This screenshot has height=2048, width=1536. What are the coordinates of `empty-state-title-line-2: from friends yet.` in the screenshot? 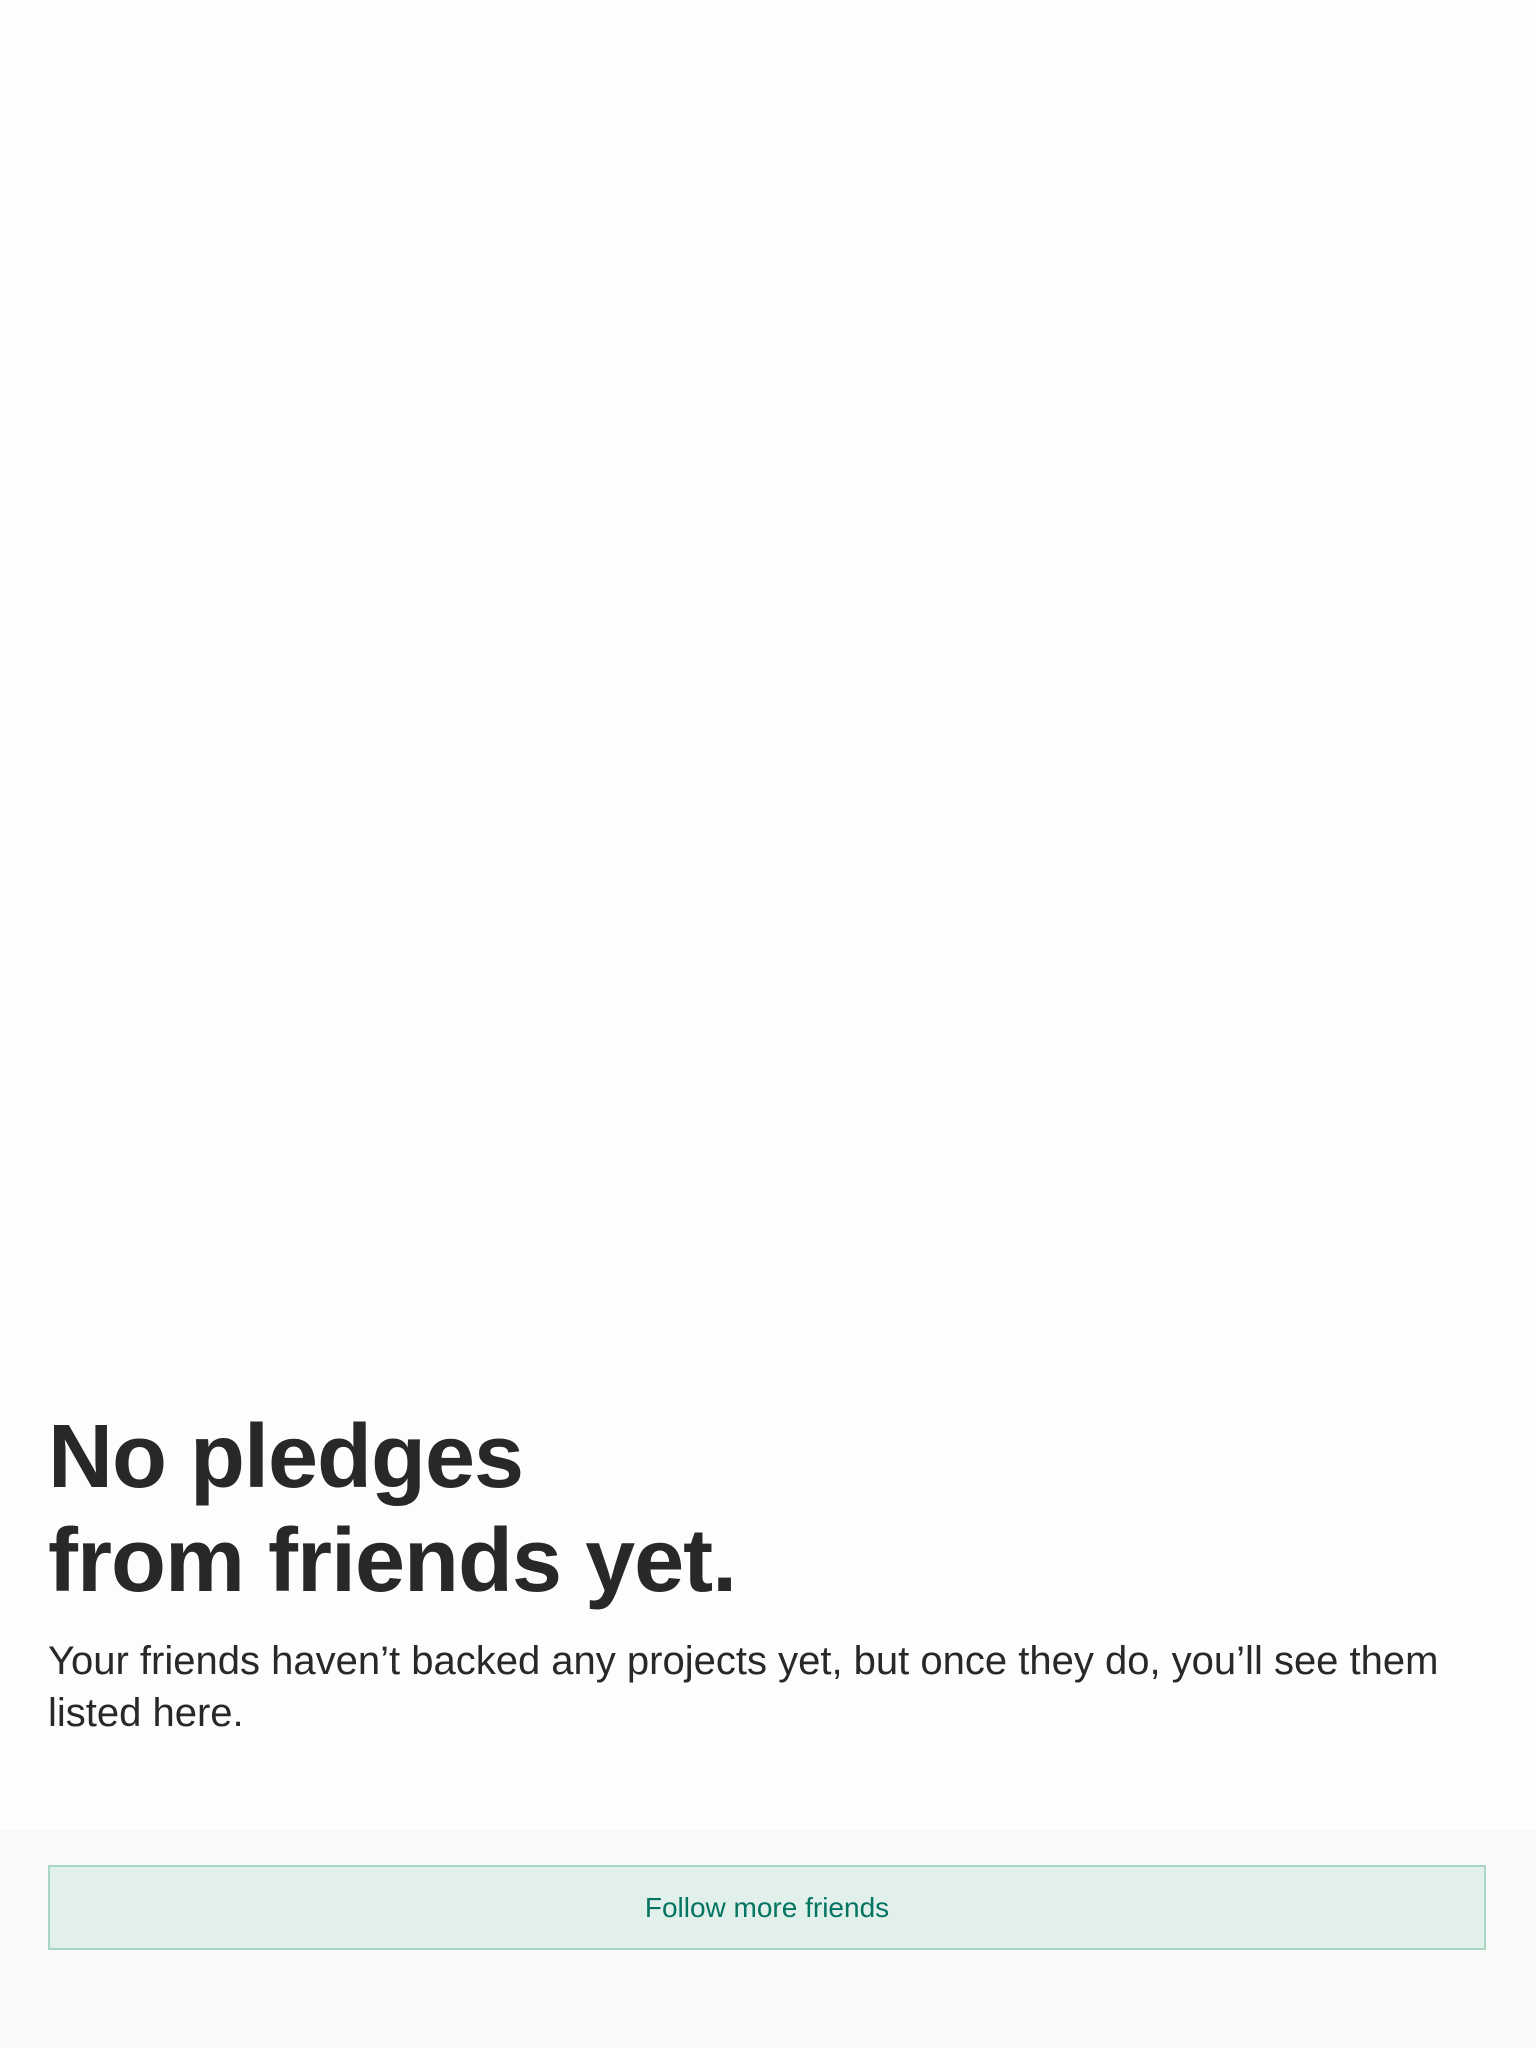 It's located at (392, 1561).